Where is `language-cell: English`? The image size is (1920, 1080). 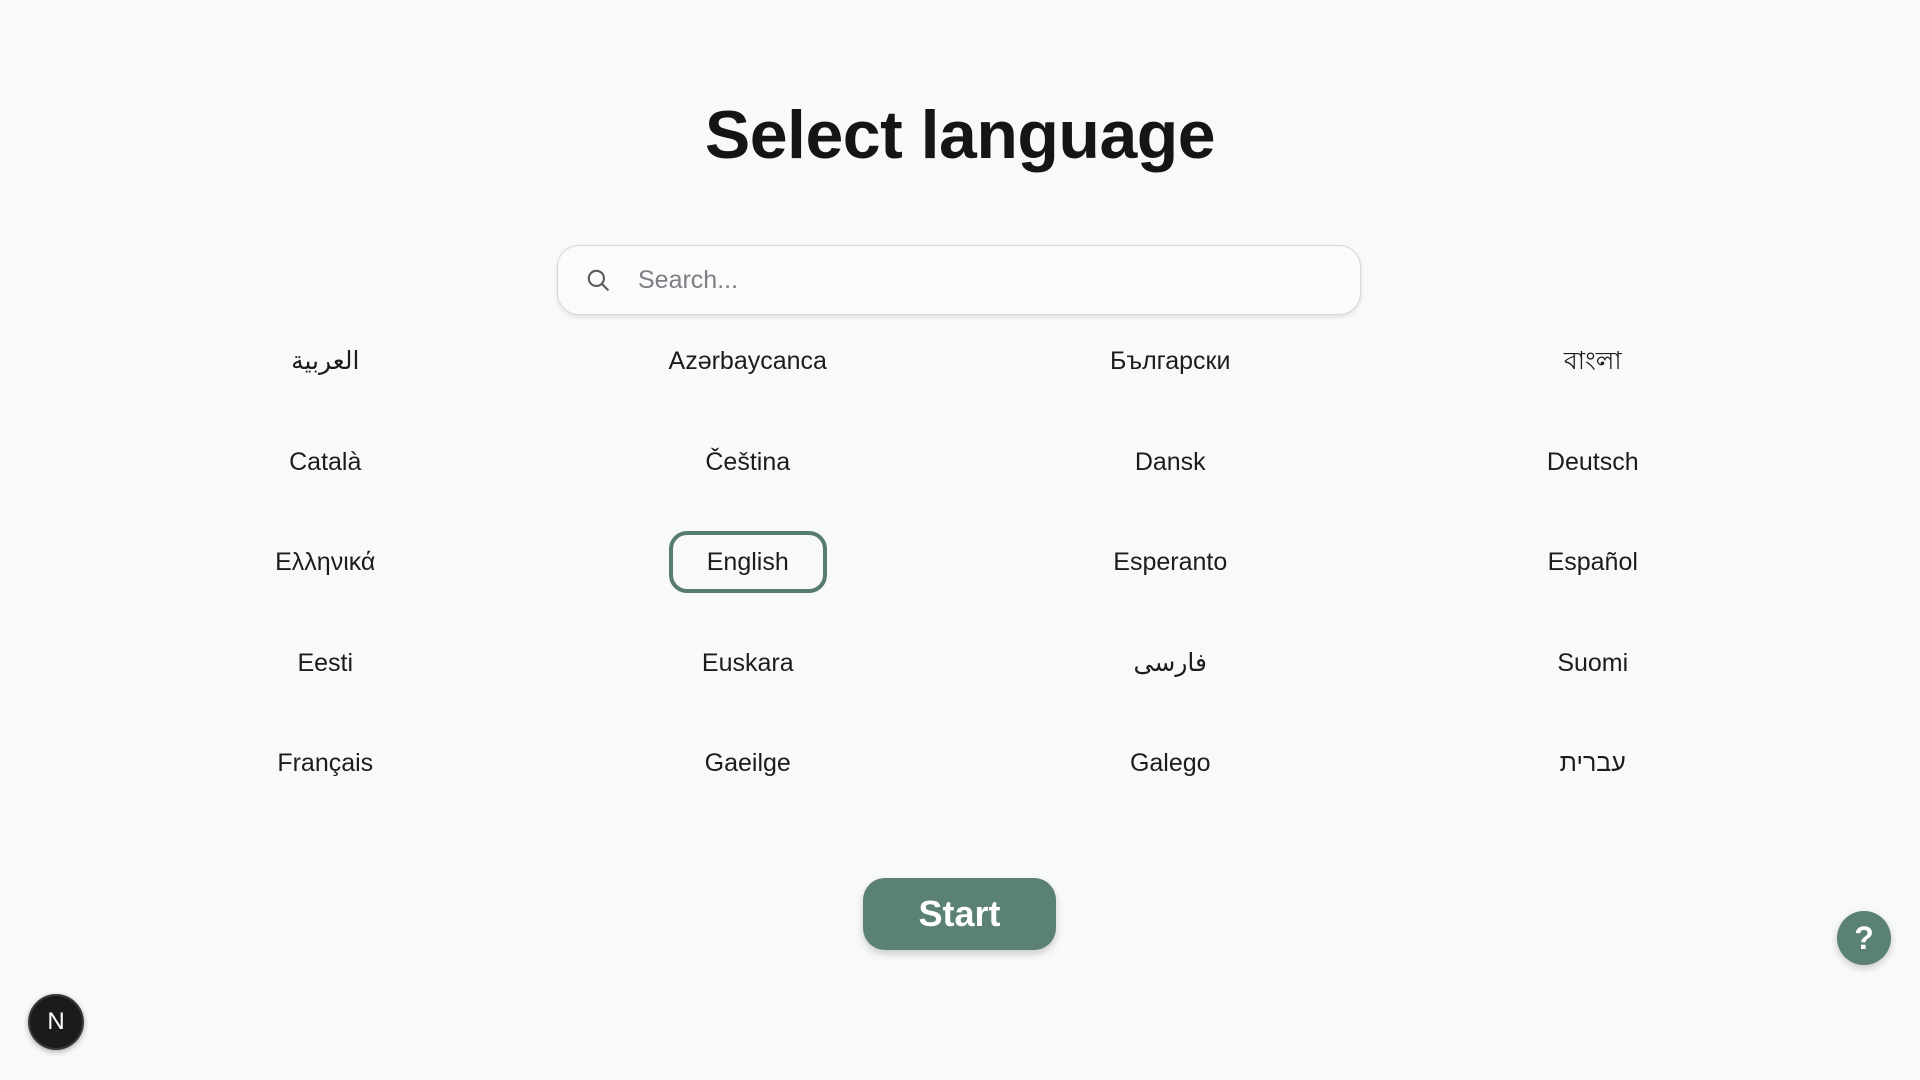
language-cell: English is located at coordinates (748, 571).